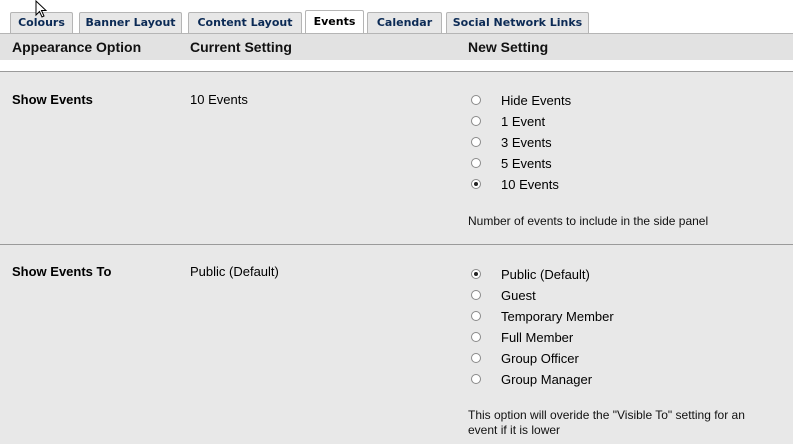 Image resolution: width=793 pixels, height=444 pixels. I want to click on option-name-show-events: Show Events, so click(52, 99).